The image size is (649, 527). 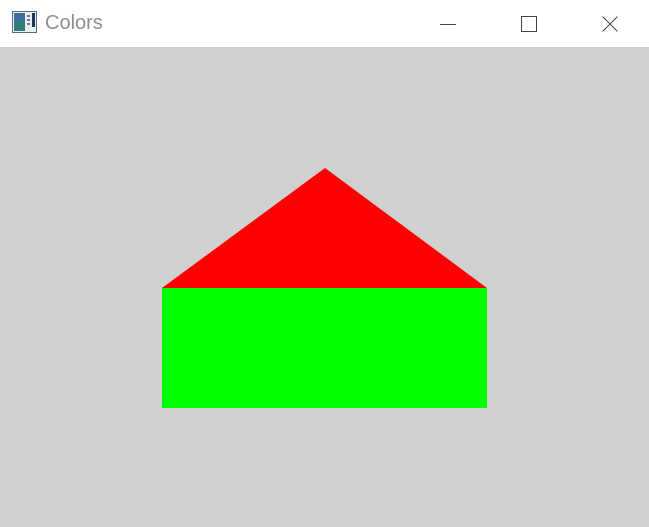 What do you see at coordinates (324, 23) in the screenshot?
I see `title-bar: Colors` at bounding box center [324, 23].